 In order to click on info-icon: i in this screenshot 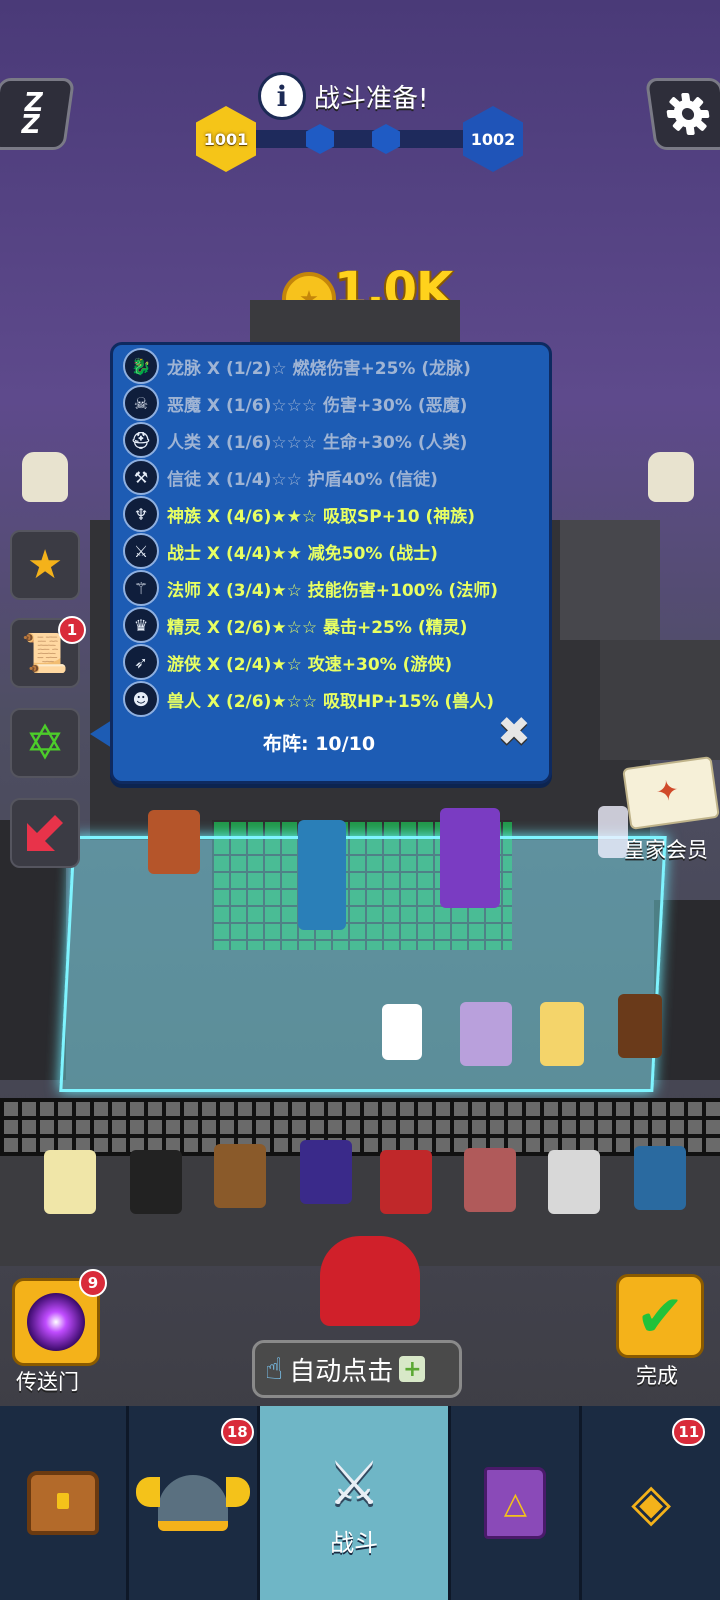, I will do `click(282, 96)`.